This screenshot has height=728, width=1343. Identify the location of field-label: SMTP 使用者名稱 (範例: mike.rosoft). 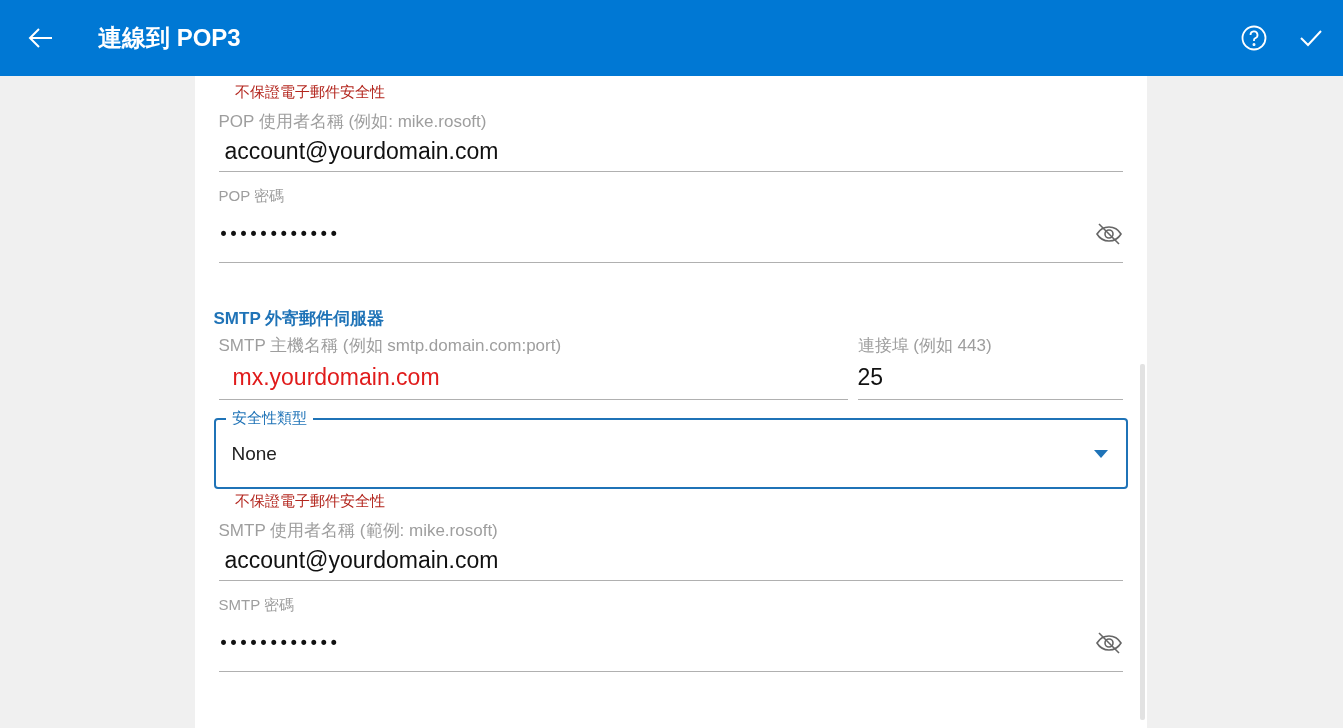
(358, 531).